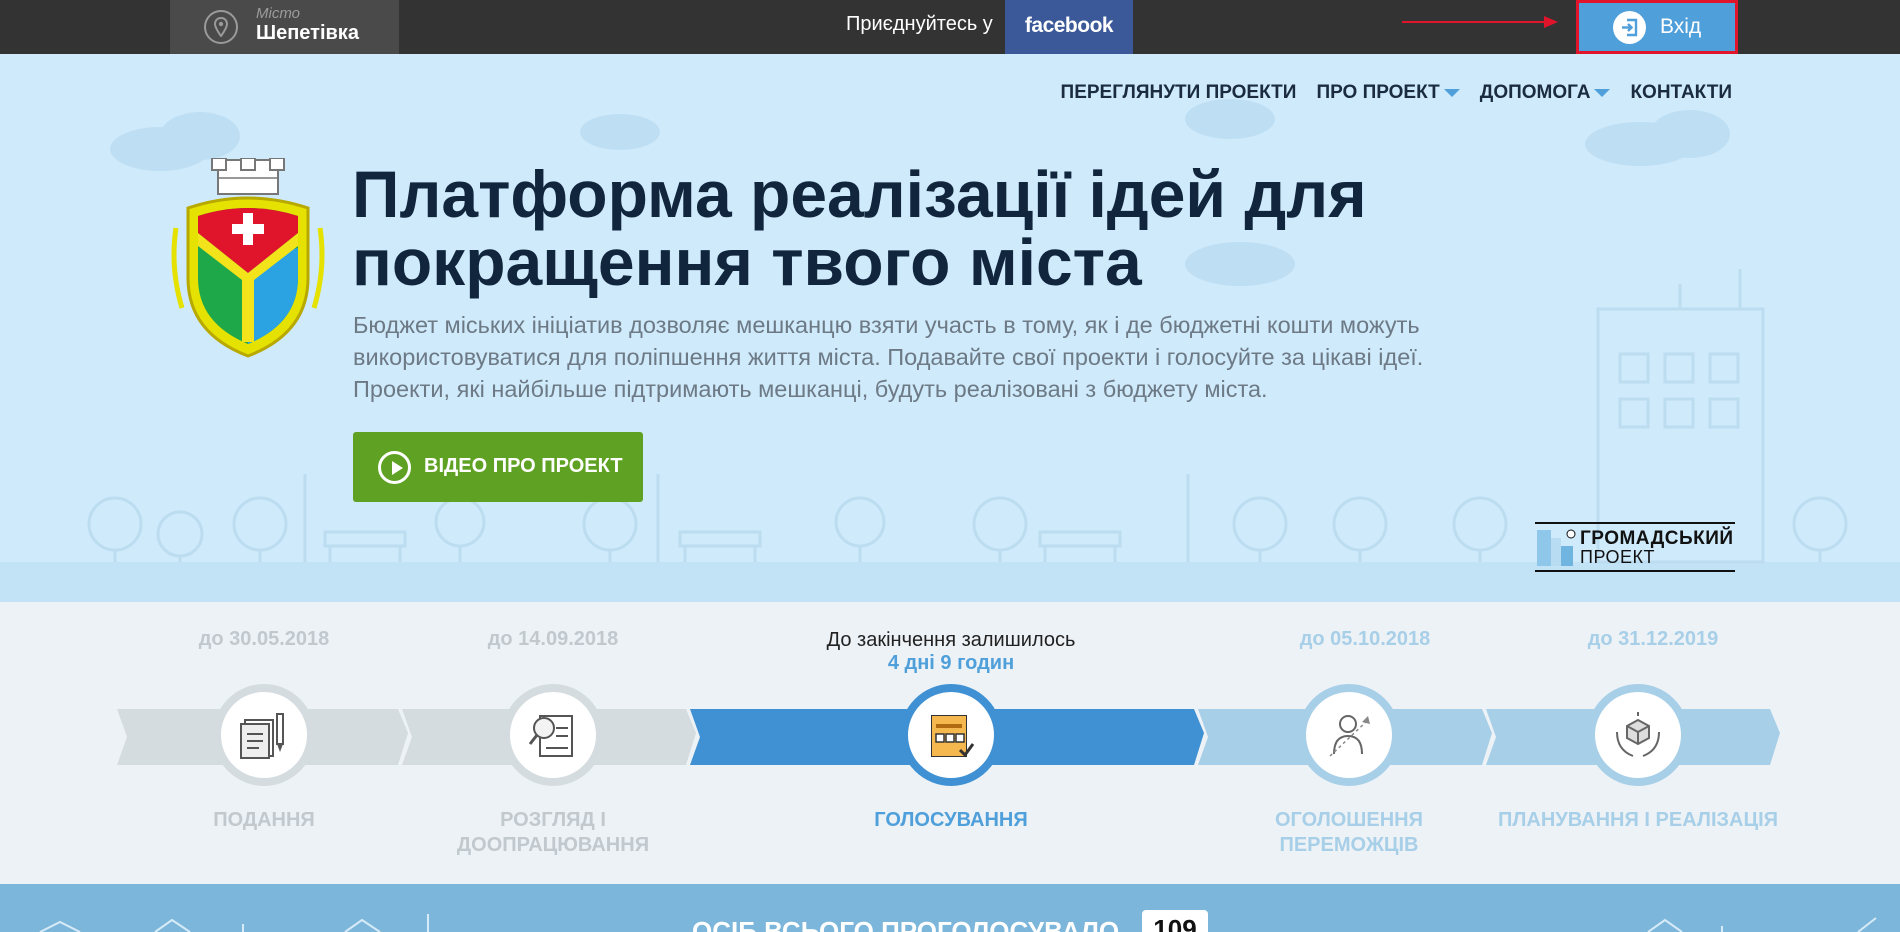  Describe the element at coordinates (1069, 27) in the screenshot. I see `facebook-button: facebook` at that location.